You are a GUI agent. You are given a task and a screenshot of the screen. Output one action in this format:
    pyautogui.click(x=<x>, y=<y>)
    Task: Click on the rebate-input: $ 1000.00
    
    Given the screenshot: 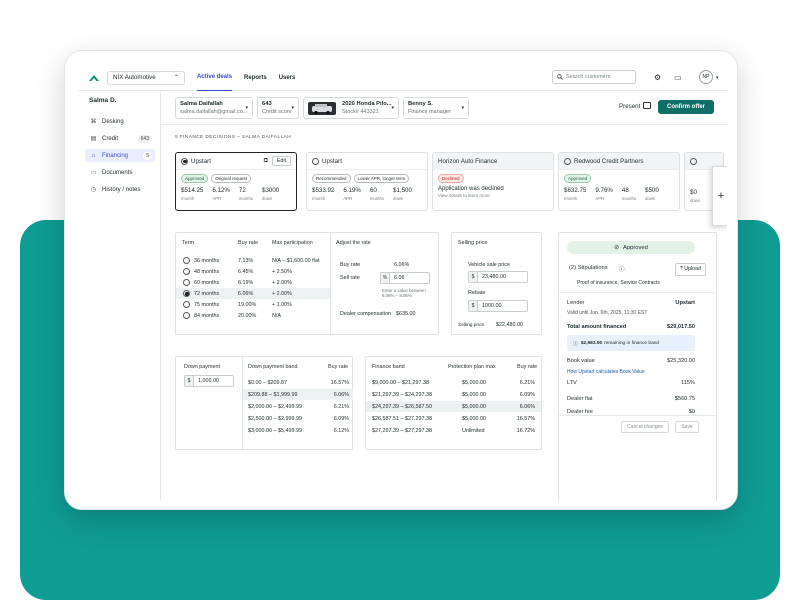 What is the action you would take?
    pyautogui.click(x=498, y=306)
    